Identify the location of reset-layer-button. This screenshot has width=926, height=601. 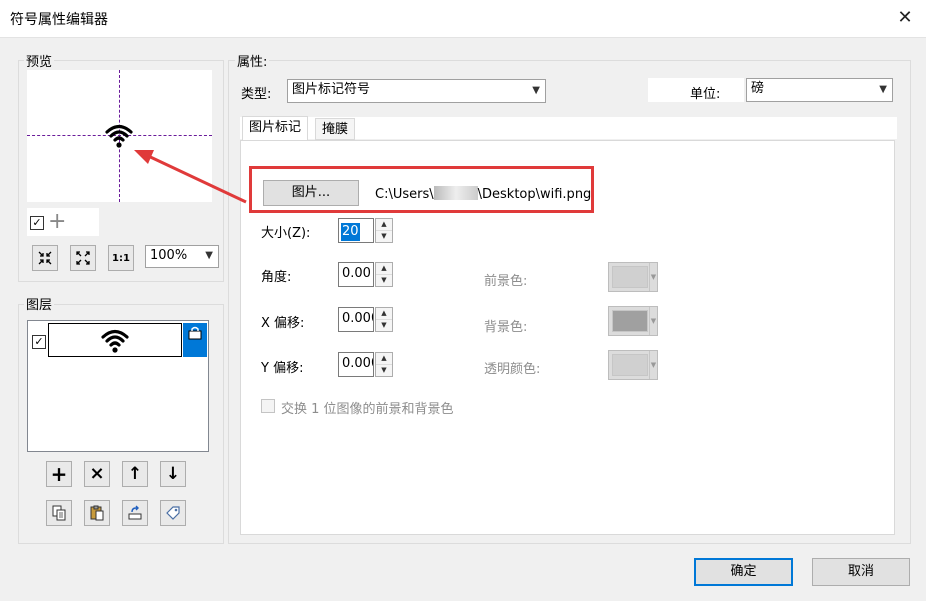
(135, 513).